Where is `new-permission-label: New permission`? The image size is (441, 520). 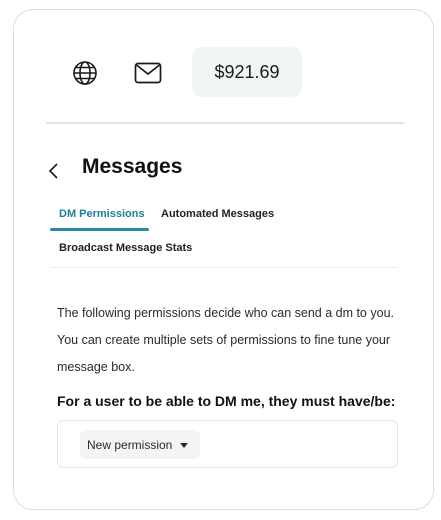
new-permission-label: New permission is located at coordinates (130, 444).